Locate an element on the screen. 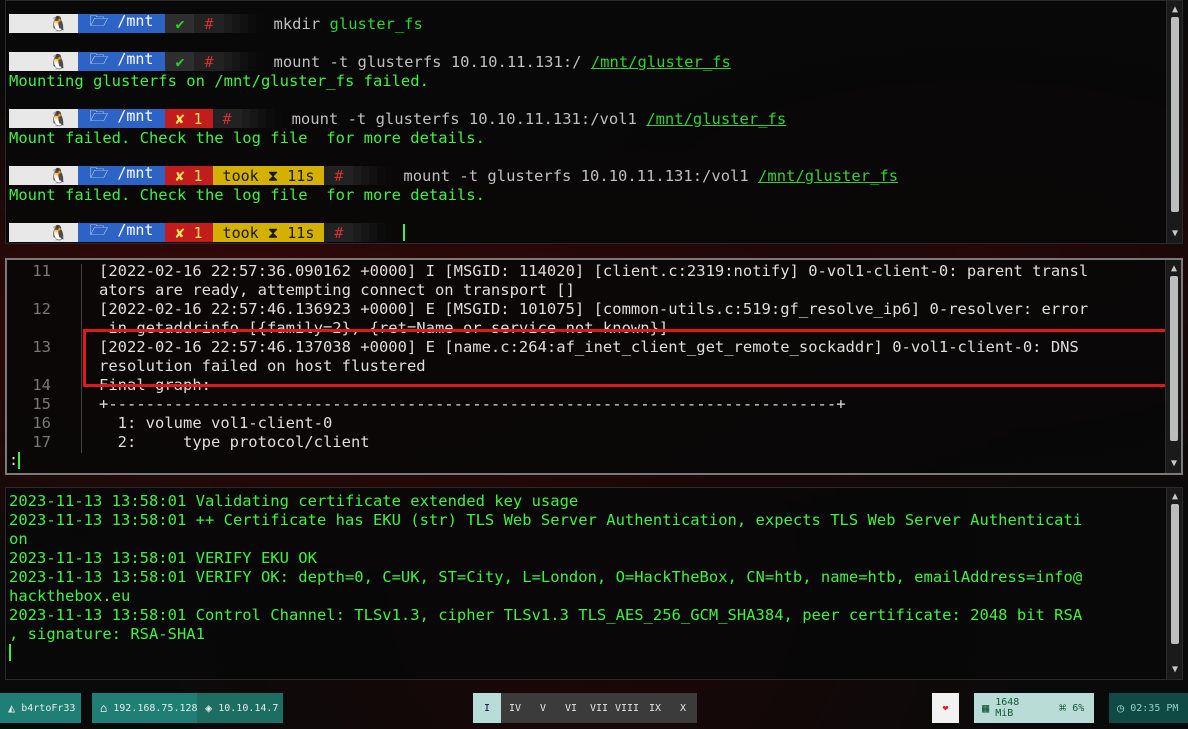 This screenshot has height=729, width=1188. vpn-ip-module: ◈ 10.10.14.7 is located at coordinates (240, 708).